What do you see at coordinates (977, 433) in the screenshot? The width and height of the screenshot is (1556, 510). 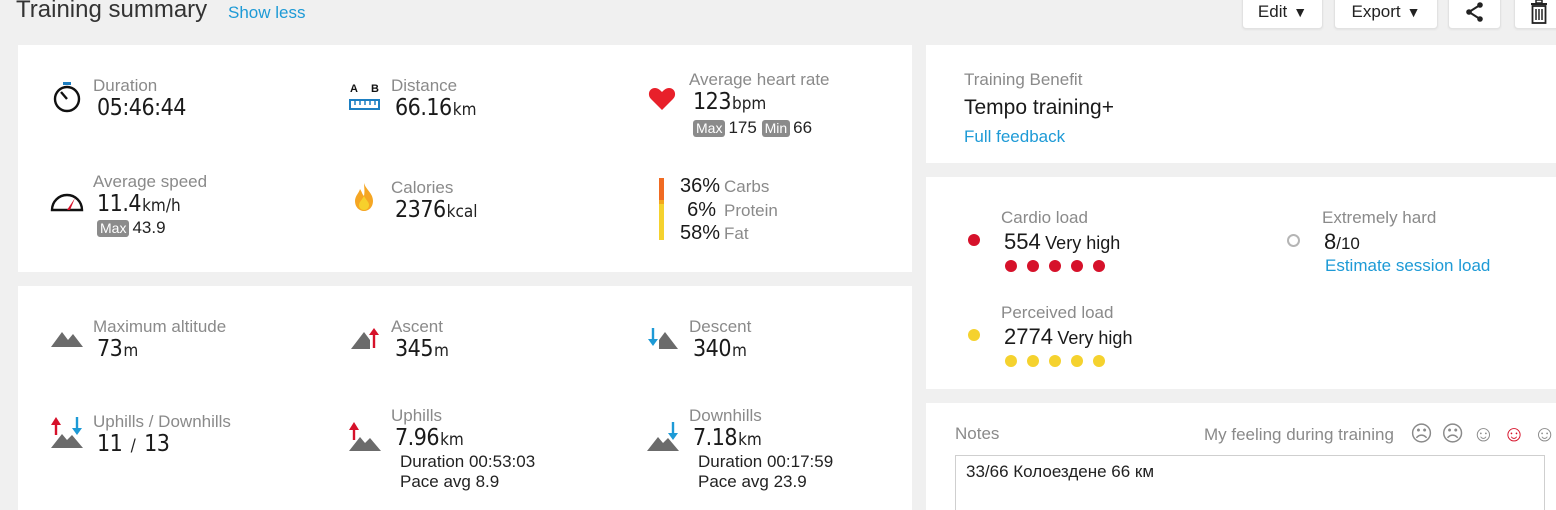 I see `notes-label: Notes` at bounding box center [977, 433].